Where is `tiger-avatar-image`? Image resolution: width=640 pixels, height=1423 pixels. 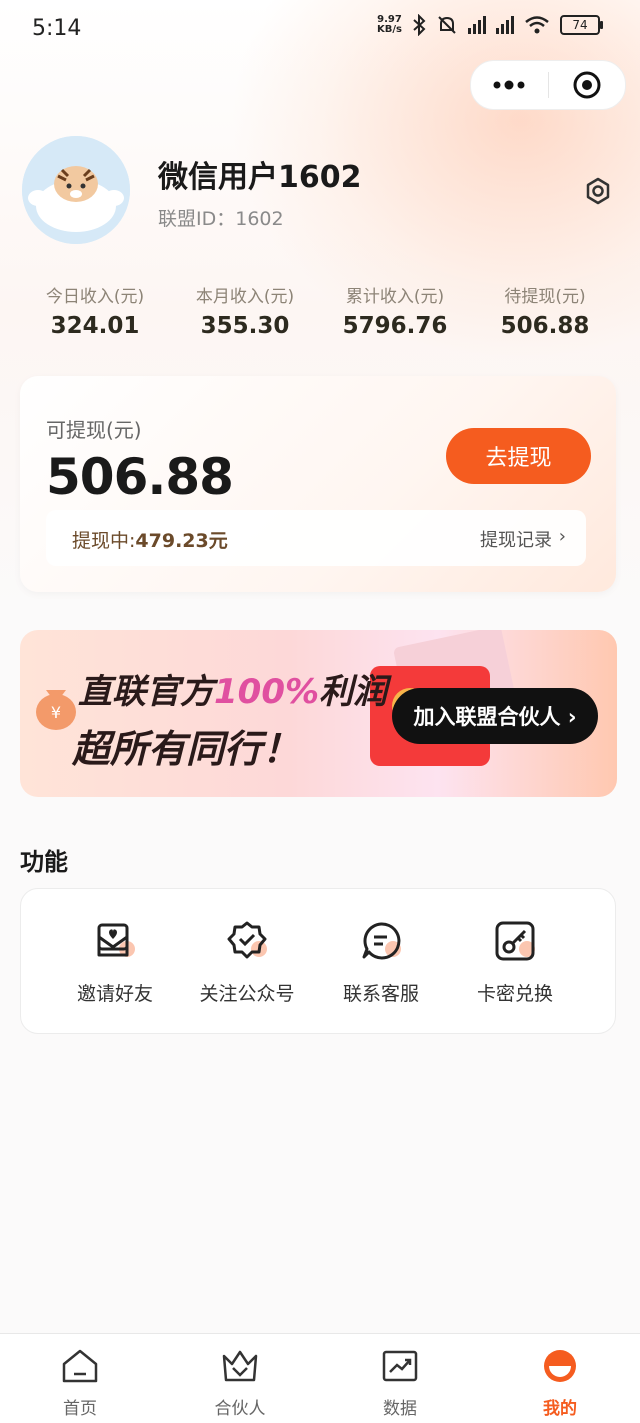 tiger-avatar-image is located at coordinates (76, 190).